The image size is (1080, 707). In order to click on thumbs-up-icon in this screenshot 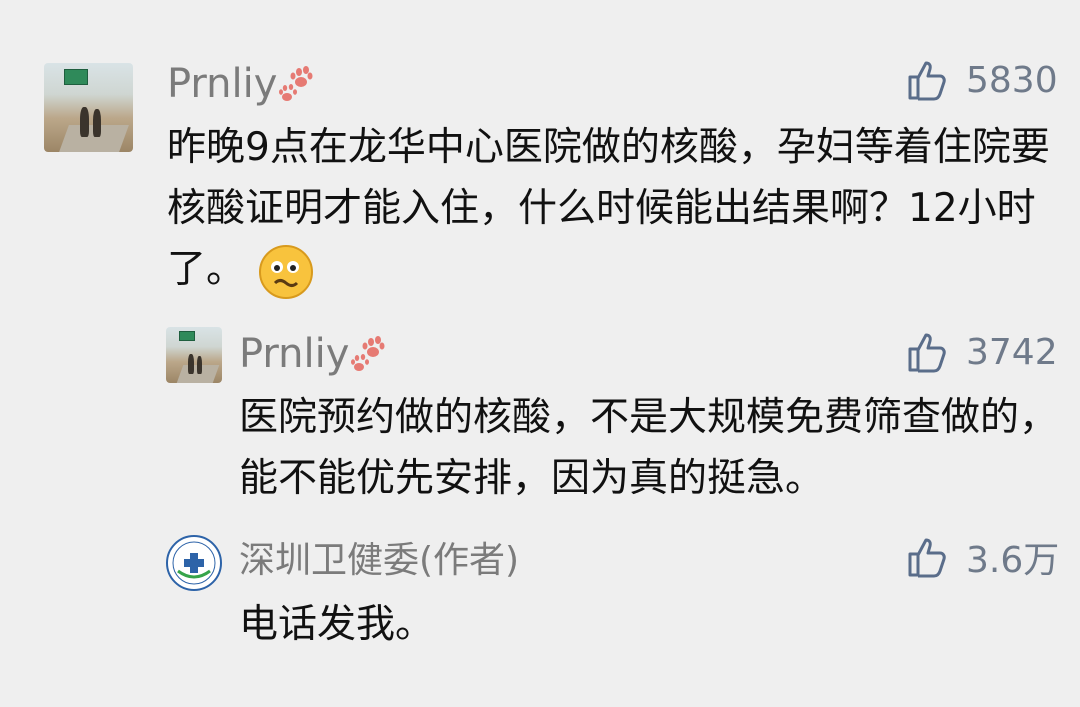, I will do `click(927, 558)`.